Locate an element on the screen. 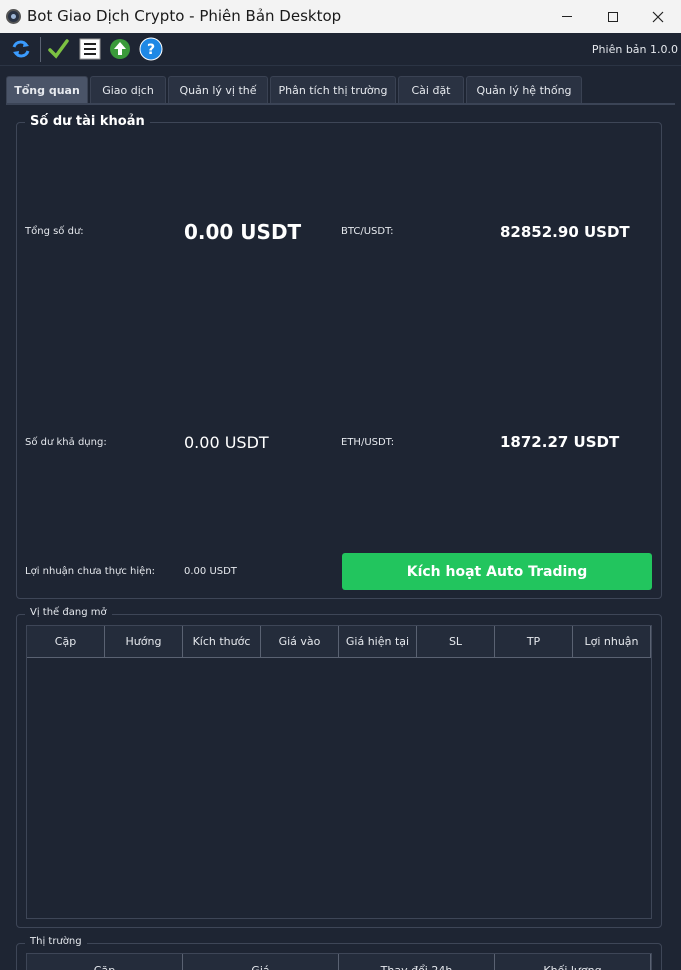  close-icon is located at coordinates (658, 16).